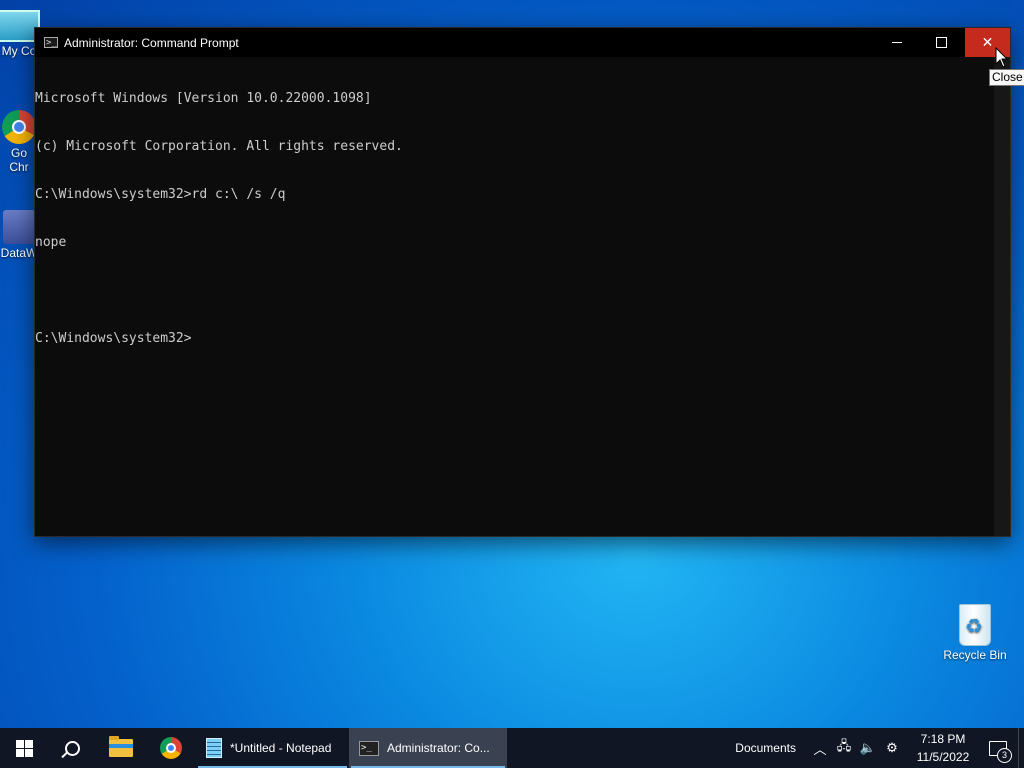  I want to click on taskbar-app-label: *Untitled - Notepad, so click(281, 748).